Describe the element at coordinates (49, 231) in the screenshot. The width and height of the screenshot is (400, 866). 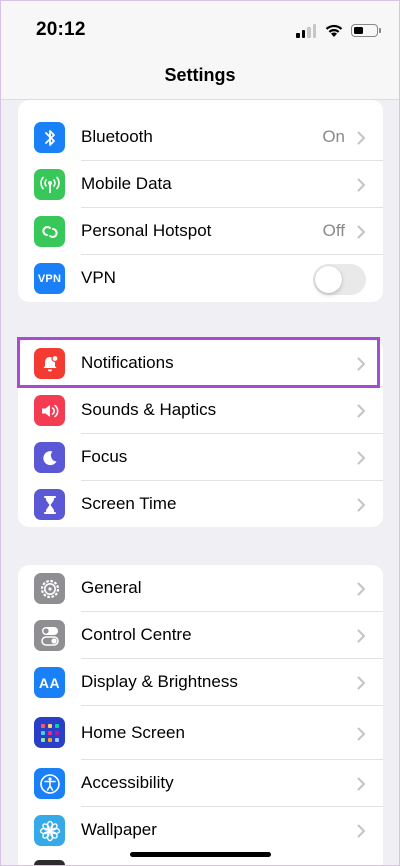
I see `hotspot-icon` at that location.